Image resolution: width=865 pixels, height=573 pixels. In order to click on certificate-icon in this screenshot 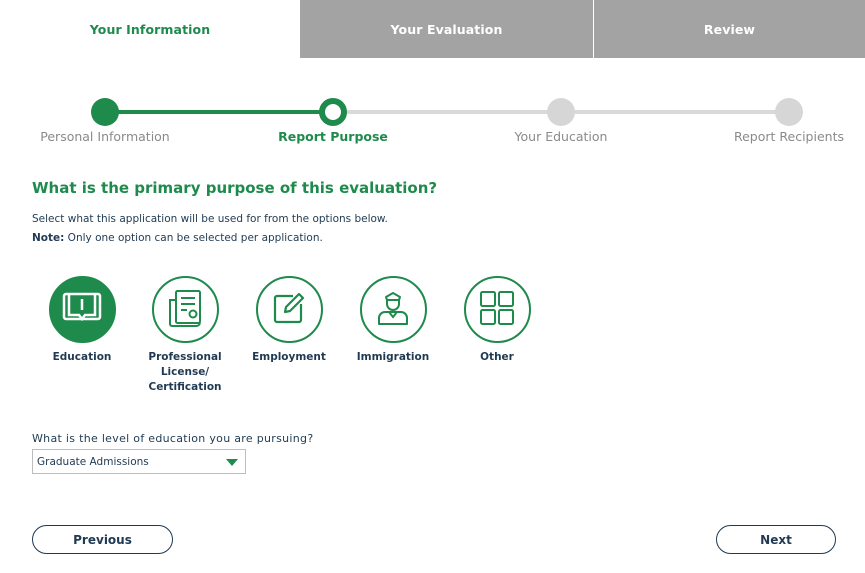, I will do `click(185, 310)`.